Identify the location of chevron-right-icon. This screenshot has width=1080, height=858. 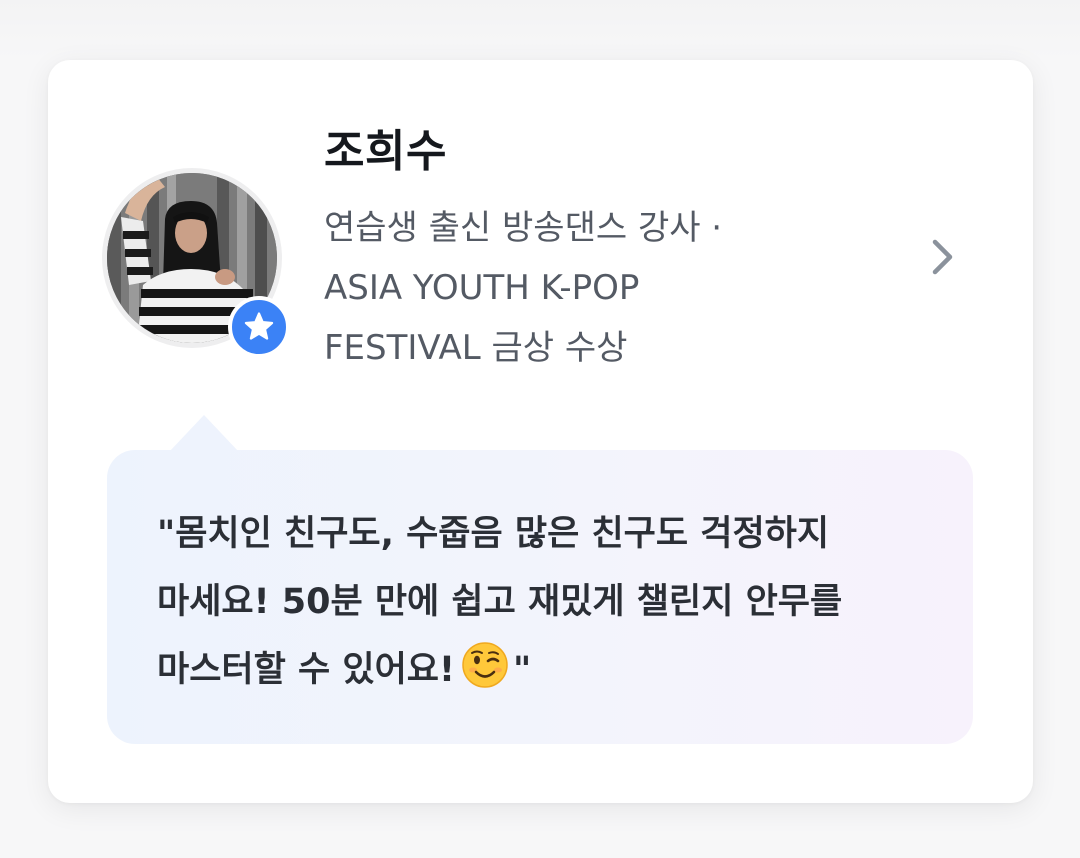
(943, 257).